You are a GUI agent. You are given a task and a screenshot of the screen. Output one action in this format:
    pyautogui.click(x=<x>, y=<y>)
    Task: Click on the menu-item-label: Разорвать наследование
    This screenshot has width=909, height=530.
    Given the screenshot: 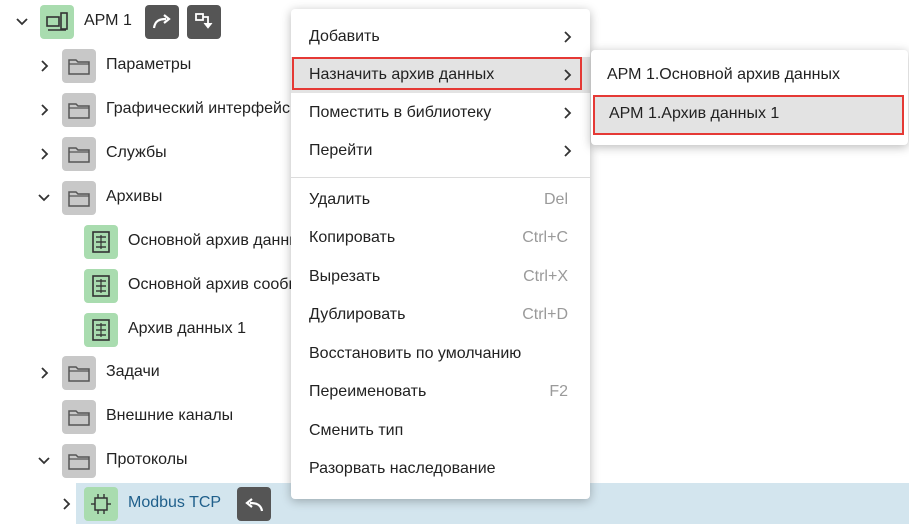 What is the action you would take?
    pyautogui.click(x=402, y=468)
    